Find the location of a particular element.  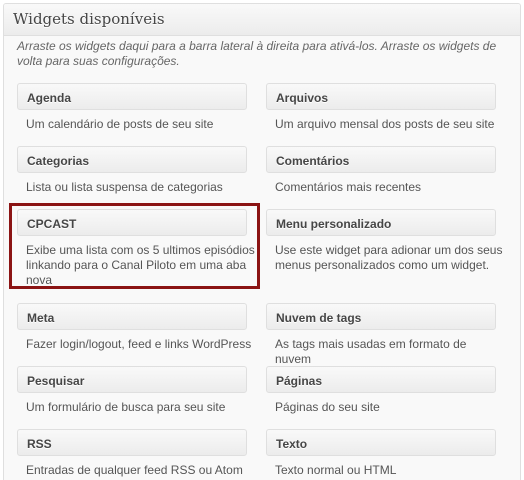

widget-title: Agenda is located at coordinates (49, 98).